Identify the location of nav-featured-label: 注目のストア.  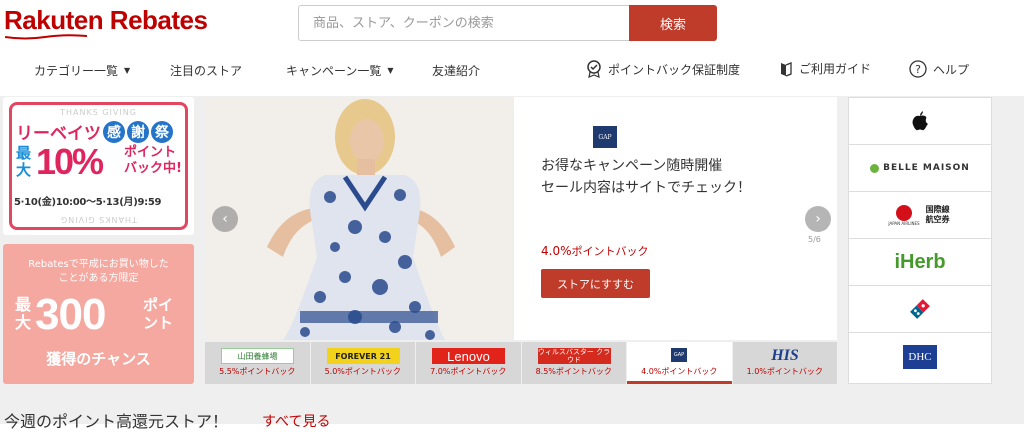
(206, 71).